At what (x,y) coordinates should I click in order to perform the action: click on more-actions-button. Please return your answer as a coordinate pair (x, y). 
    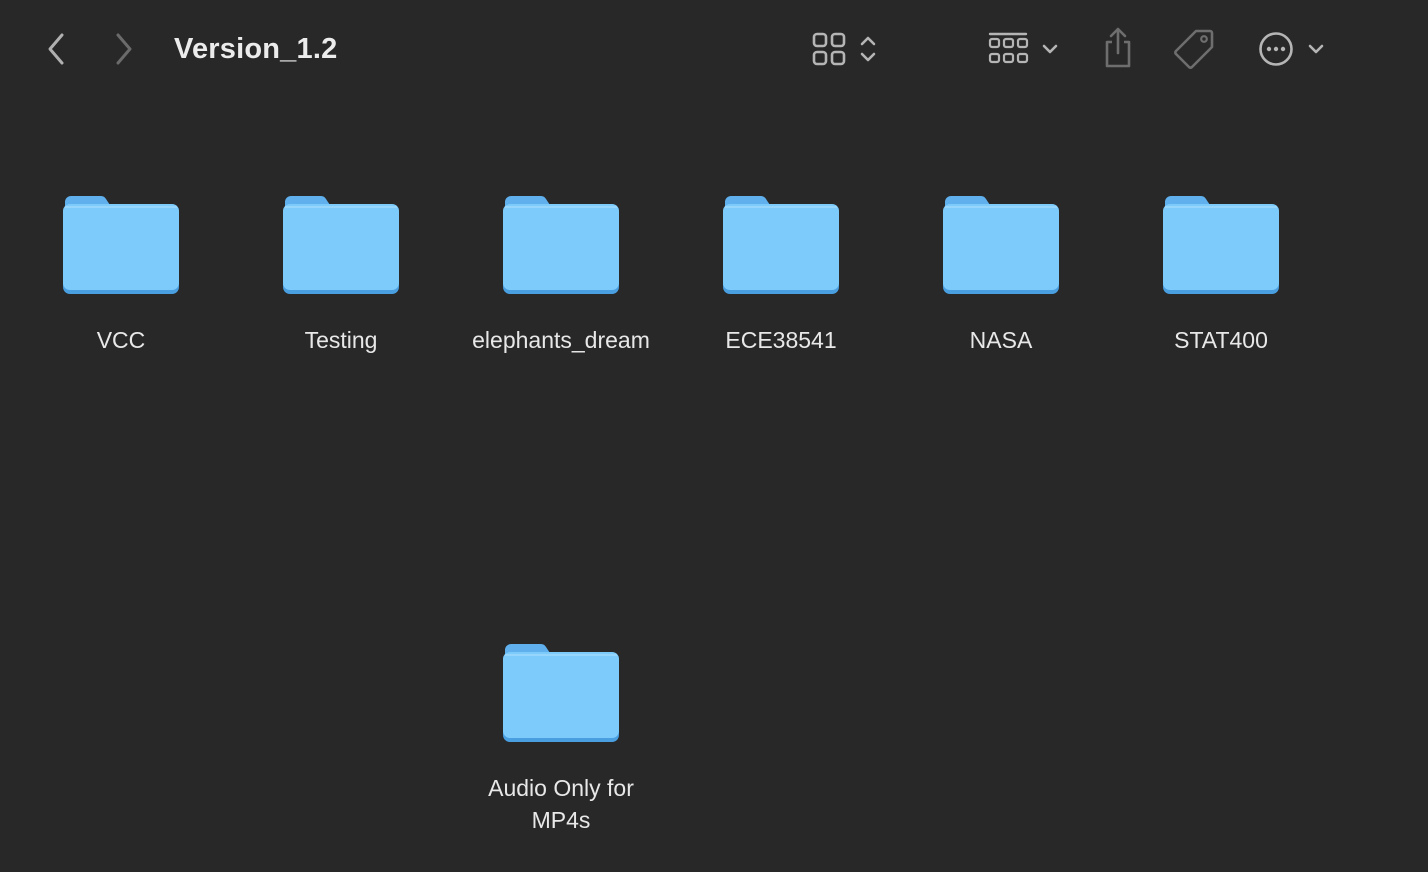
    Looking at the image, I should click on (1294, 49).